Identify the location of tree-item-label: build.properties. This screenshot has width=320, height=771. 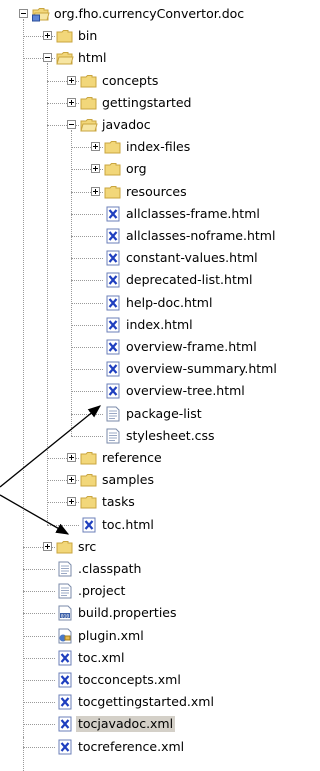
(127, 612).